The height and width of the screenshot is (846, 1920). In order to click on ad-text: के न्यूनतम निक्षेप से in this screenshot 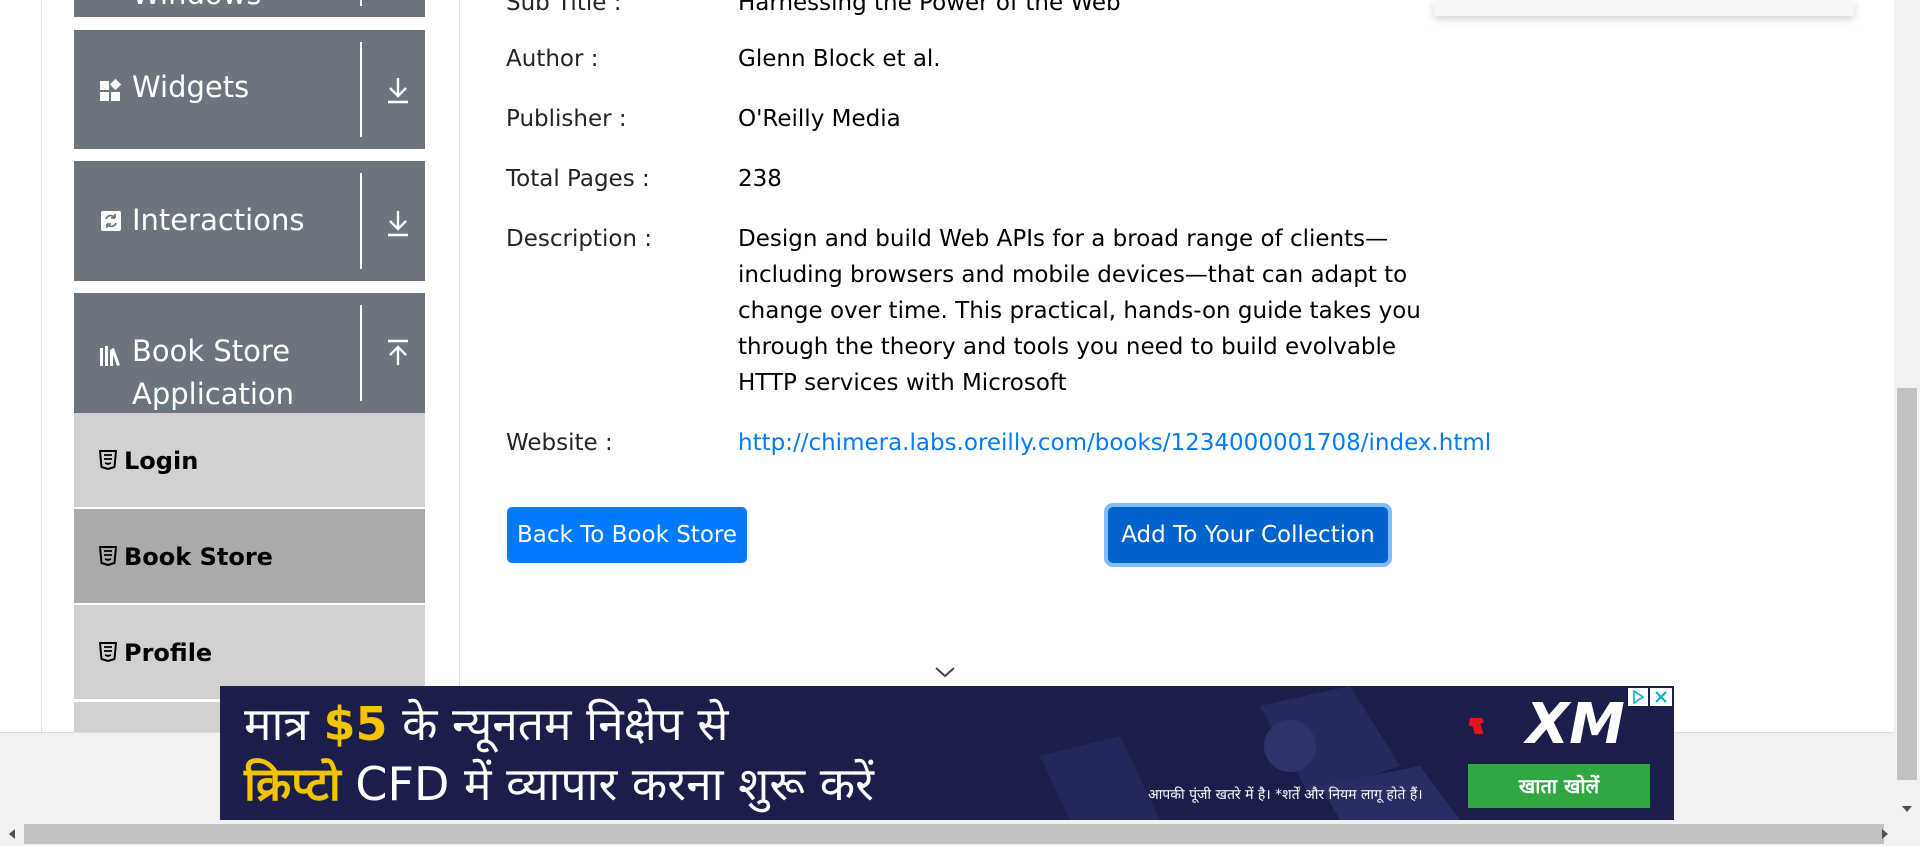, I will do `click(558, 724)`.